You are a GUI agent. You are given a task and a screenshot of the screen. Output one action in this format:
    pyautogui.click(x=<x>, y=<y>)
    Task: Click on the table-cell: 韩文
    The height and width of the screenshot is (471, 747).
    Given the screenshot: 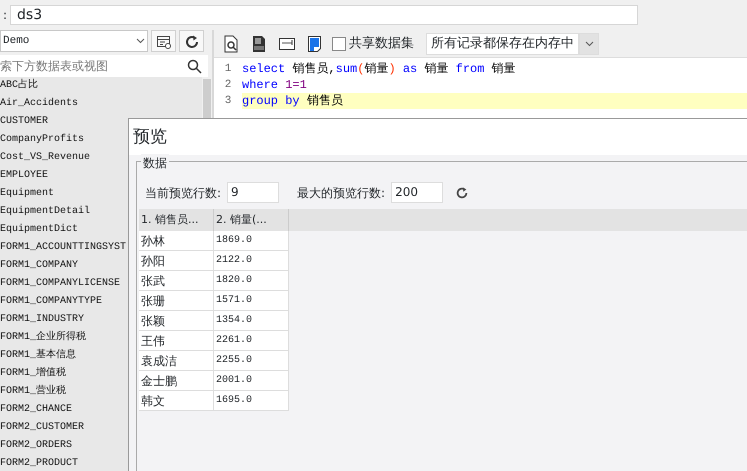 What is the action you would take?
    pyautogui.click(x=176, y=401)
    